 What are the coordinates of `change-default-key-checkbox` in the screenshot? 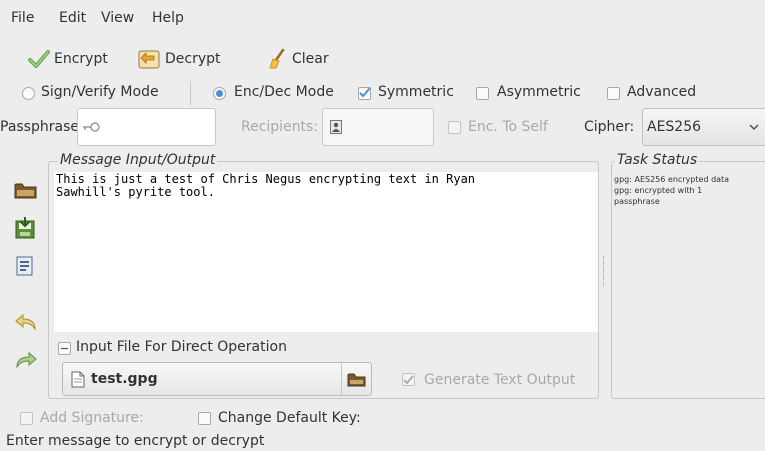 It's located at (204, 418).